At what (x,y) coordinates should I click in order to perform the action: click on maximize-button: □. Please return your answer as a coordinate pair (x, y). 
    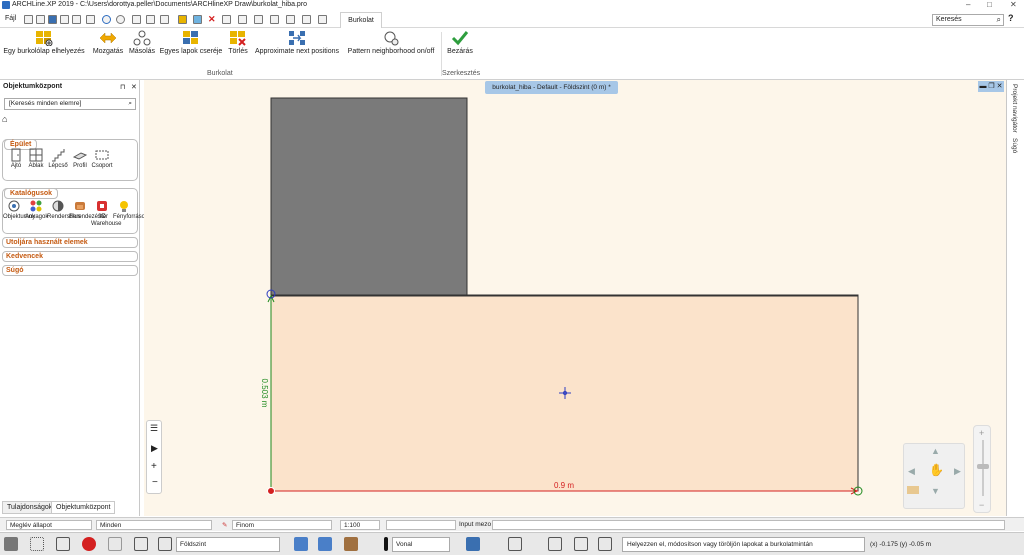
    Looking at the image, I should click on (989, 5).